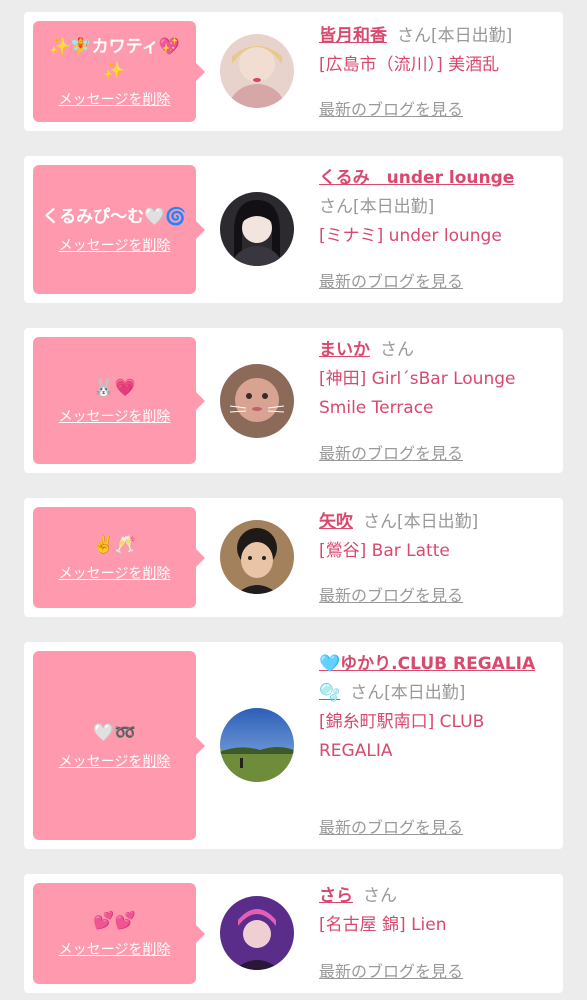 This screenshot has height=1000, width=587. What do you see at coordinates (344, 350) in the screenshot?
I see `cast-name-link: まいか` at bounding box center [344, 350].